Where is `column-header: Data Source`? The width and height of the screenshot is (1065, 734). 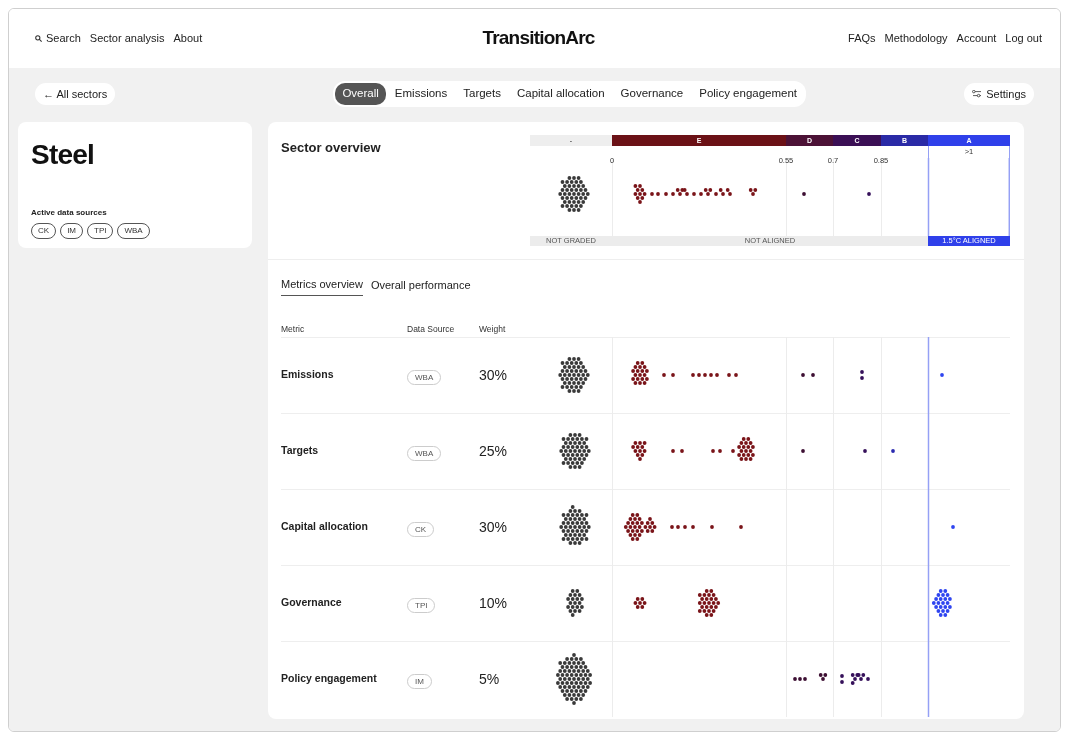
column-header: Data Source is located at coordinates (431, 328).